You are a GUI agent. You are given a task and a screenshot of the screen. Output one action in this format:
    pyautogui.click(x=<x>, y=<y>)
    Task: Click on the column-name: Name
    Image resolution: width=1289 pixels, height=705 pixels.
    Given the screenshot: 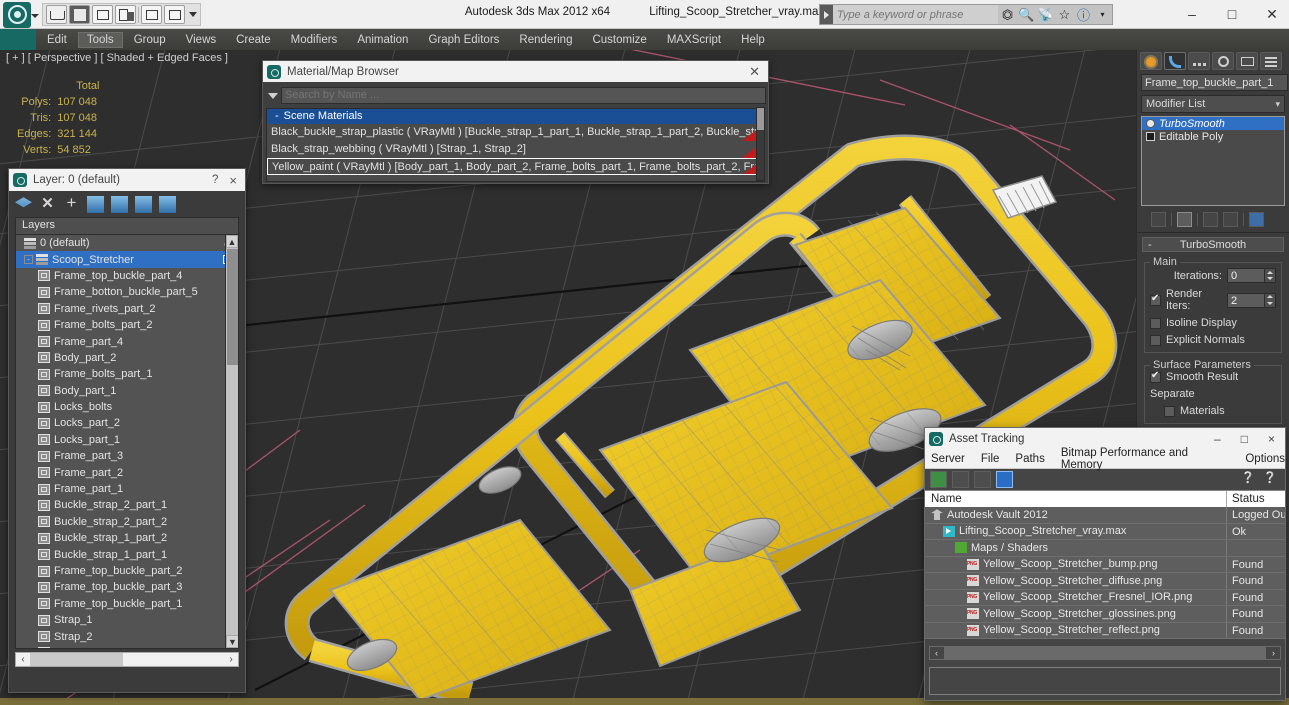 What is the action you would take?
    pyautogui.click(x=1076, y=499)
    